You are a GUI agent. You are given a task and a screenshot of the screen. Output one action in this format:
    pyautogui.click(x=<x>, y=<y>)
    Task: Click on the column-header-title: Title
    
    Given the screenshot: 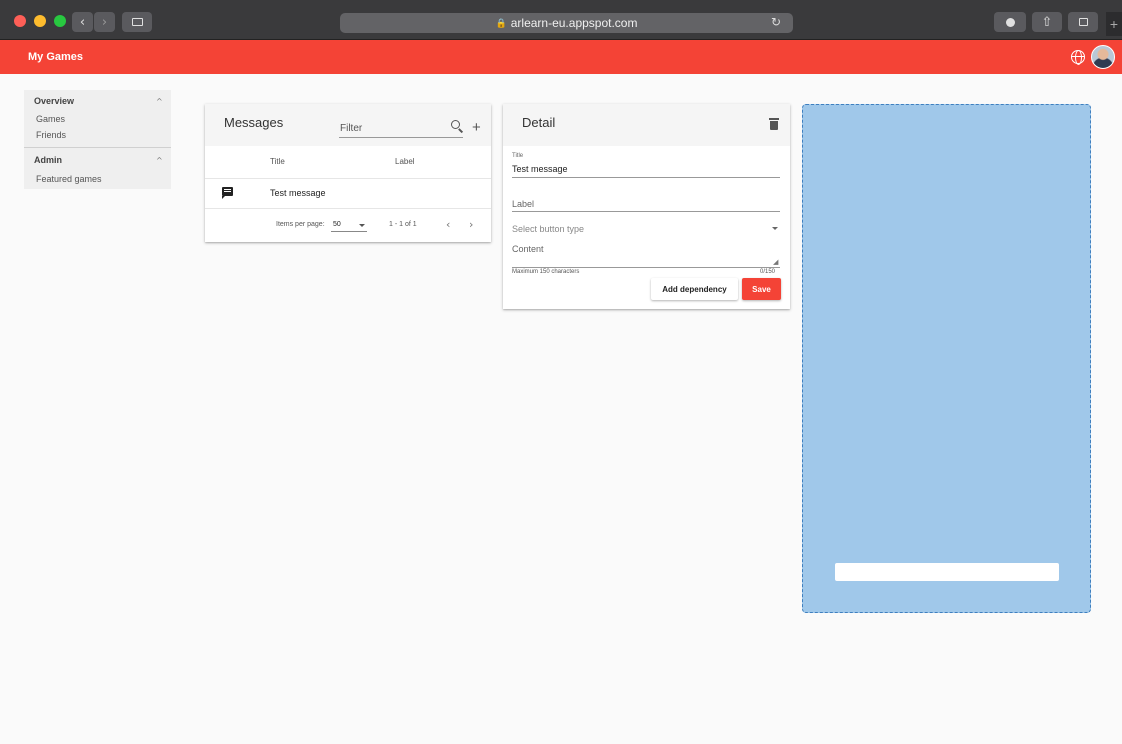 What is the action you would take?
    pyautogui.click(x=277, y=161)
    